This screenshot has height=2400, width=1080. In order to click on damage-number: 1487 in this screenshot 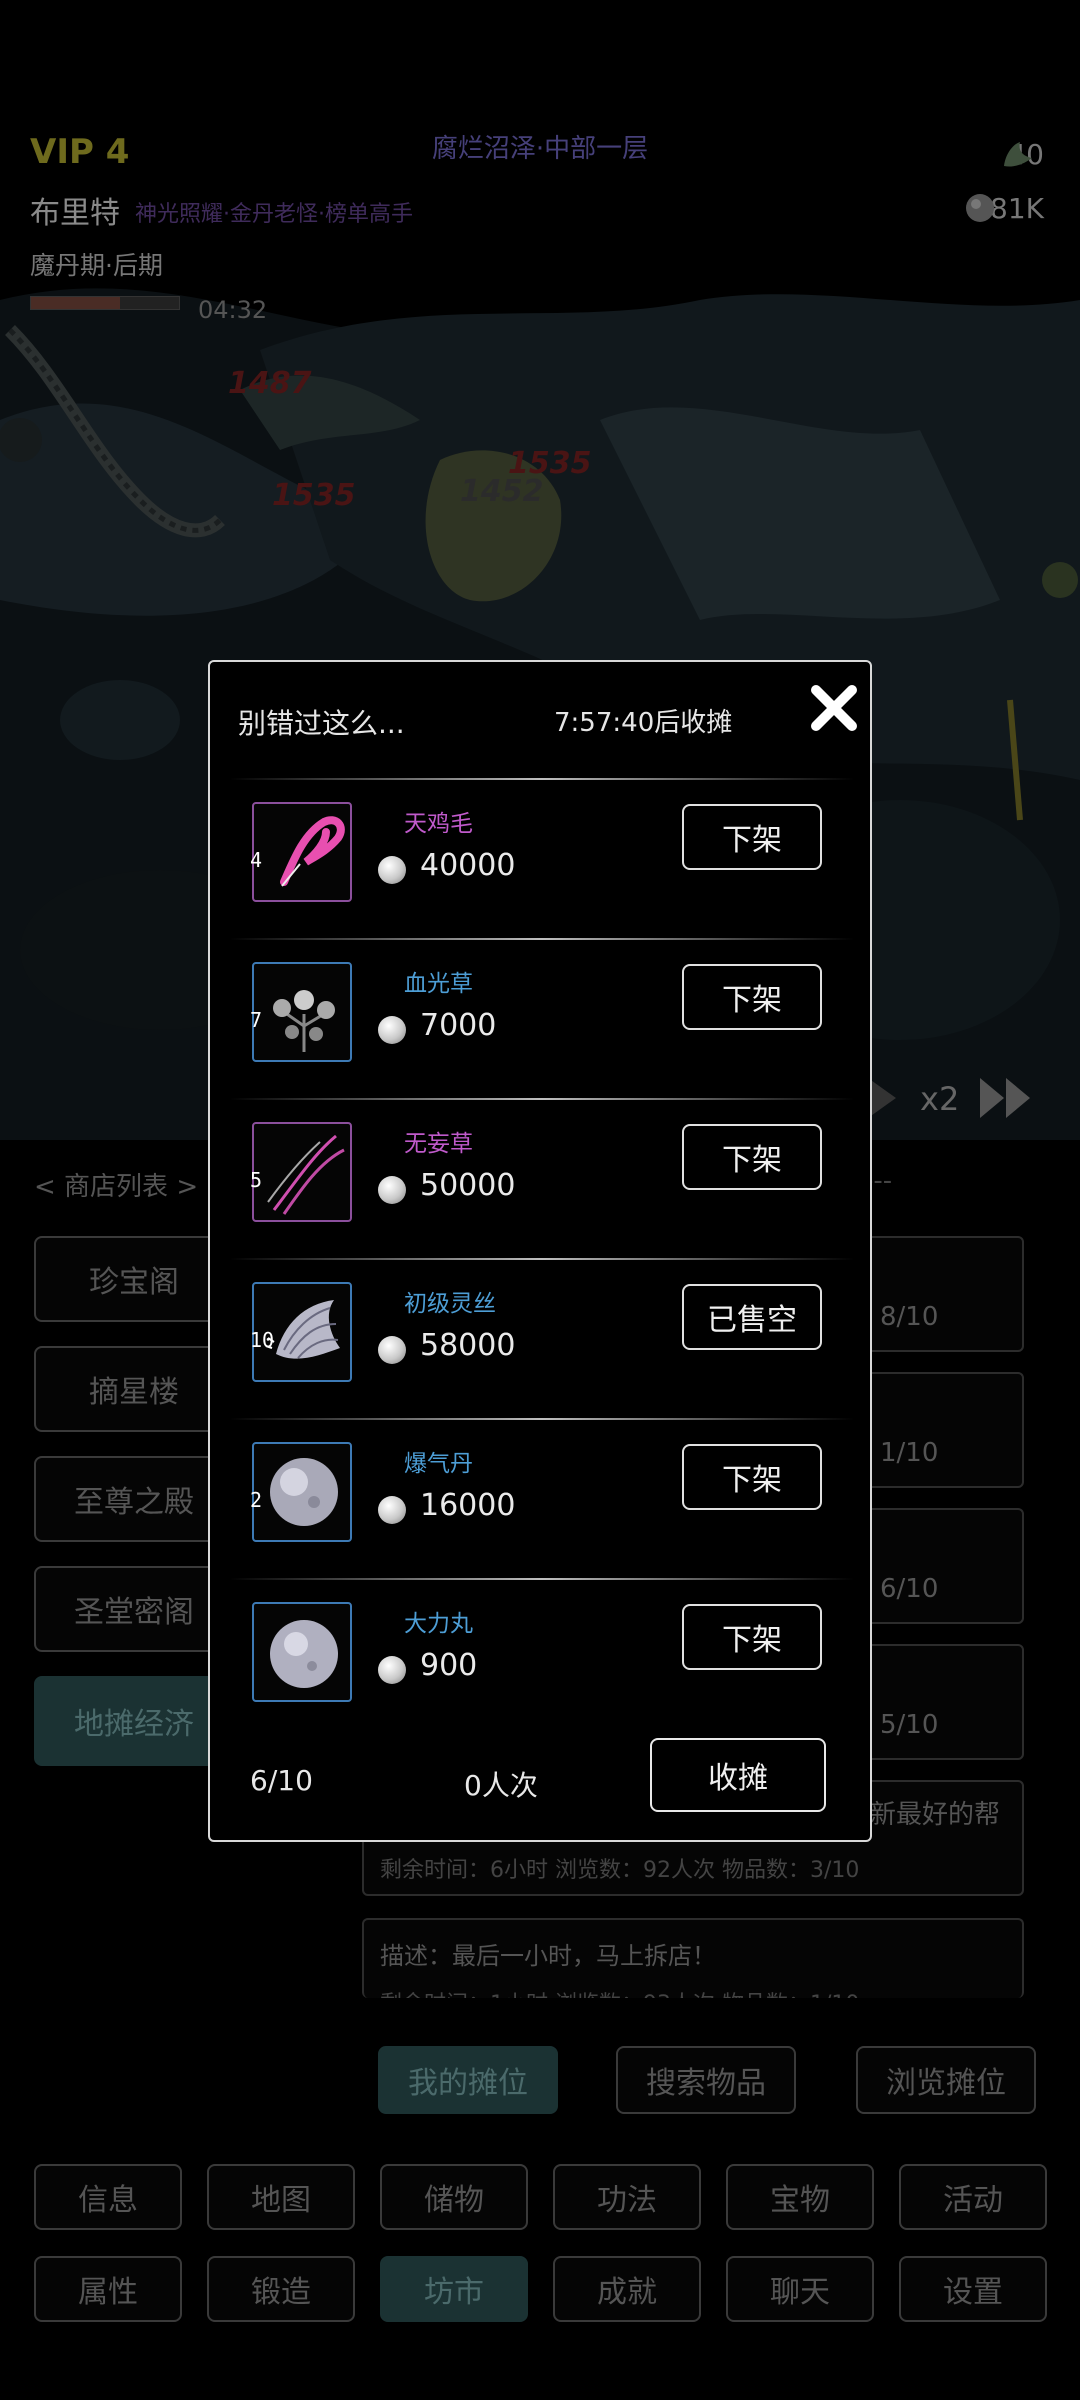, I will do `click(270, 383)`.